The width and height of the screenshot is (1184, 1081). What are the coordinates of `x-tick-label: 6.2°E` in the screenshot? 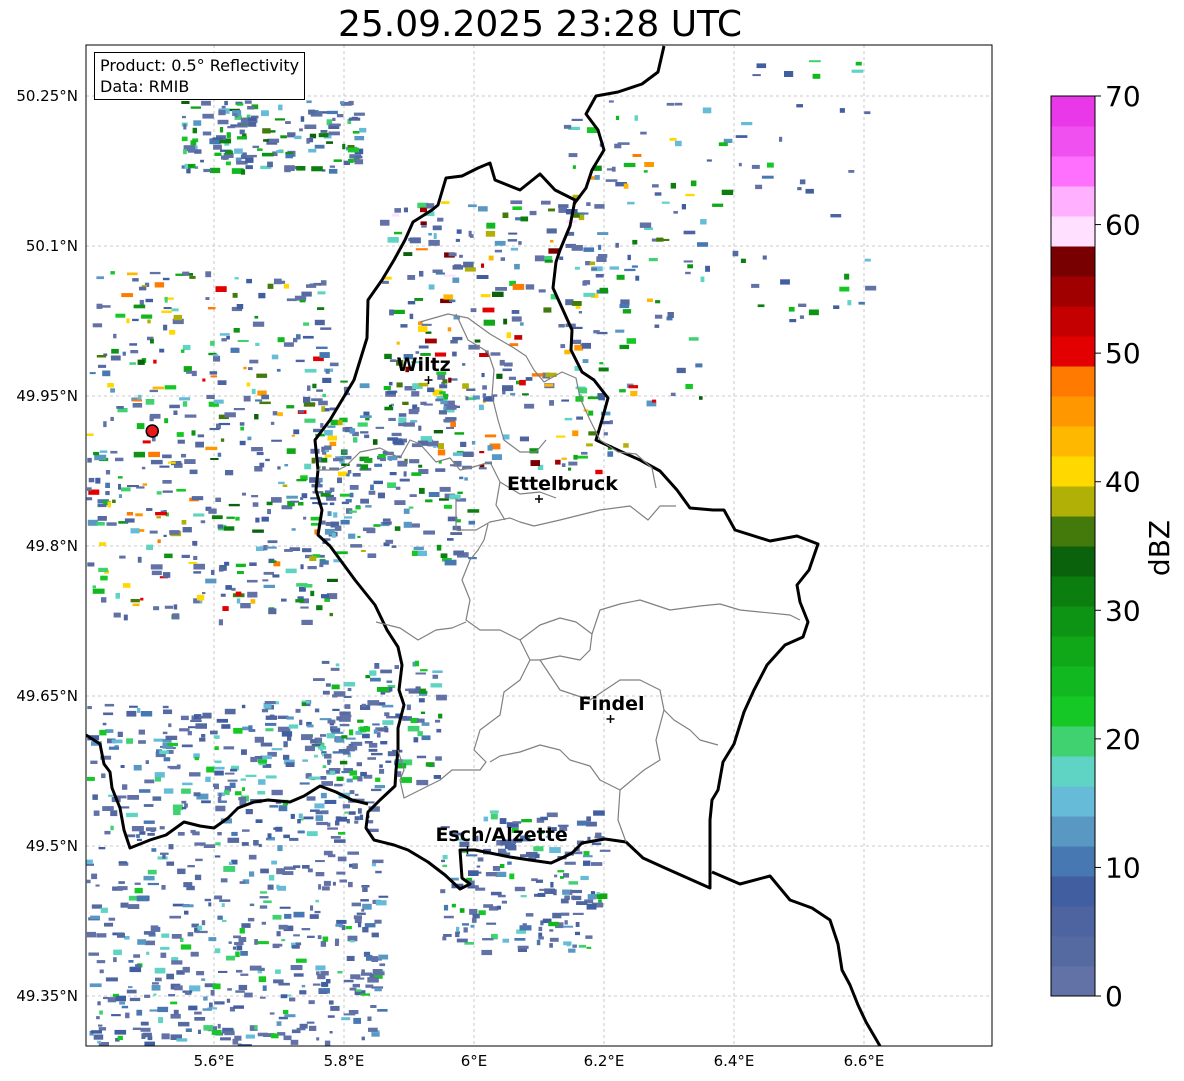 It's located at (604, 1061).